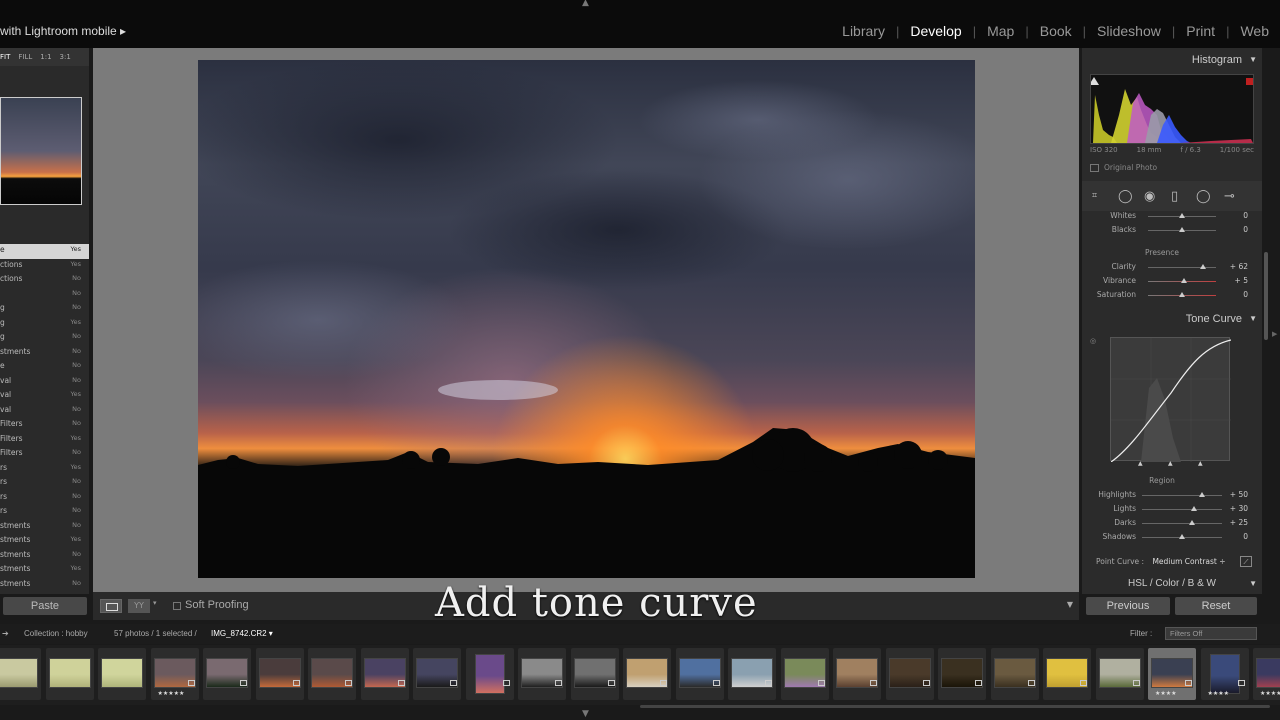 Image resolution: width=1280 pixels, height=720 pixels. I want to click on right-panel-scrollbar, so click(1266, 296).